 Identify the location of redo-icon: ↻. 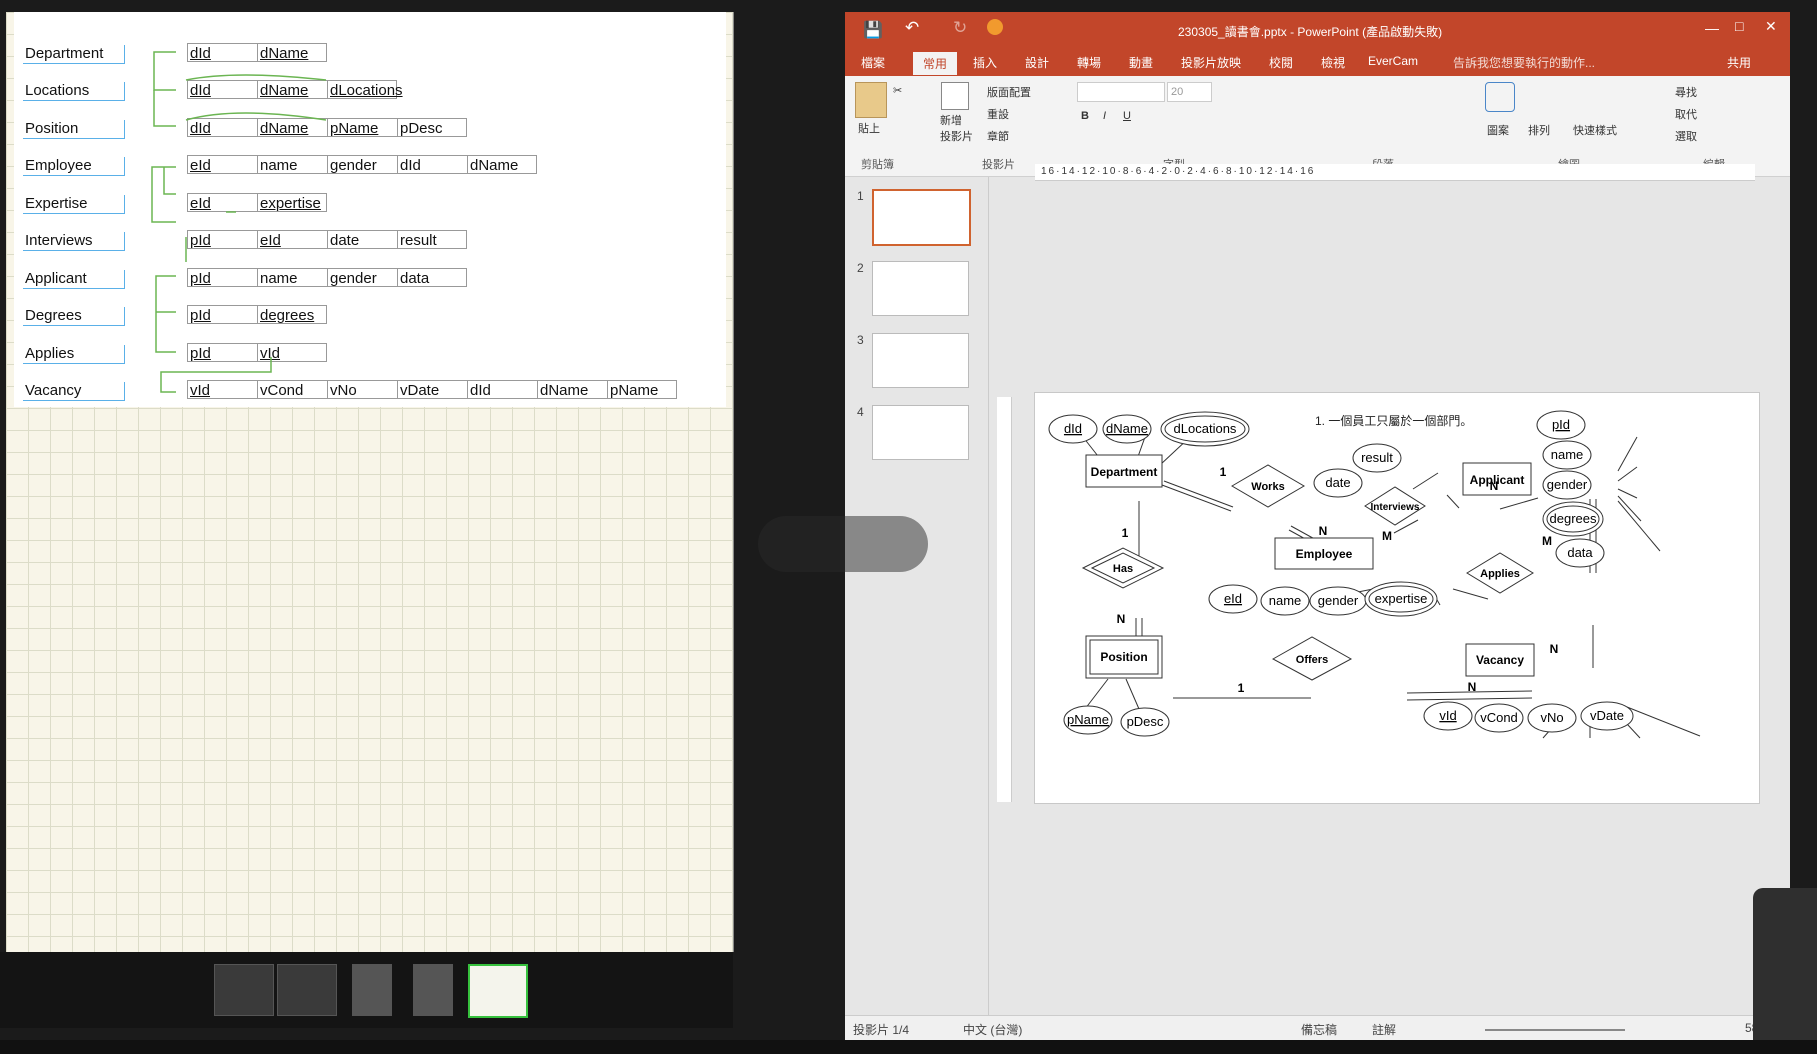
(960, 28).